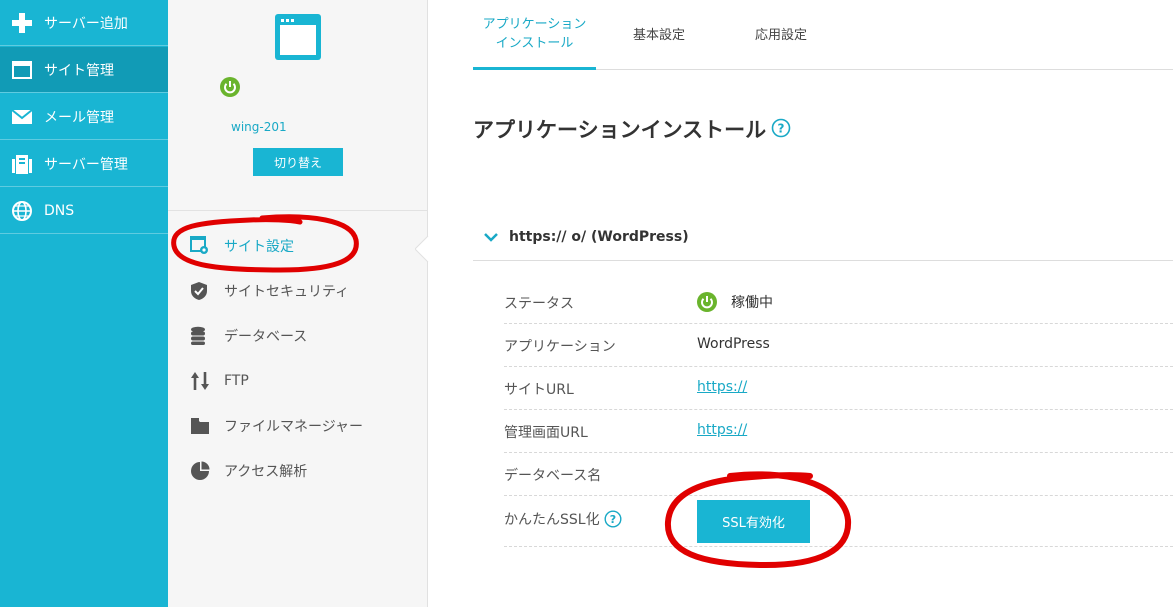  I want to click on site-url-label: サイトURL, so click(539, 390).